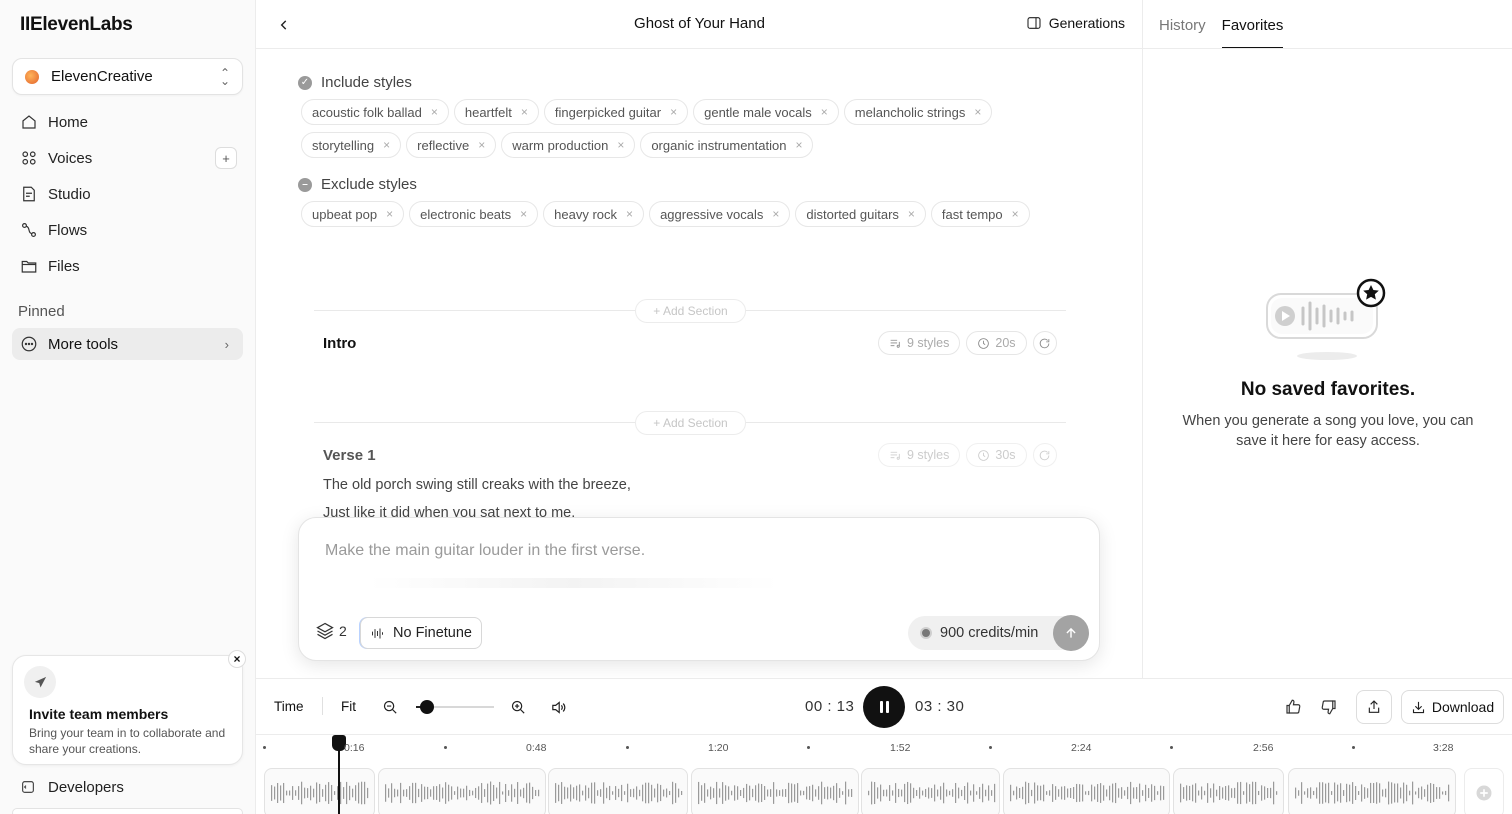 The width and height of the screenshot is (1512, 814). I want to click on time-view-button: Time, so click(289, 706).